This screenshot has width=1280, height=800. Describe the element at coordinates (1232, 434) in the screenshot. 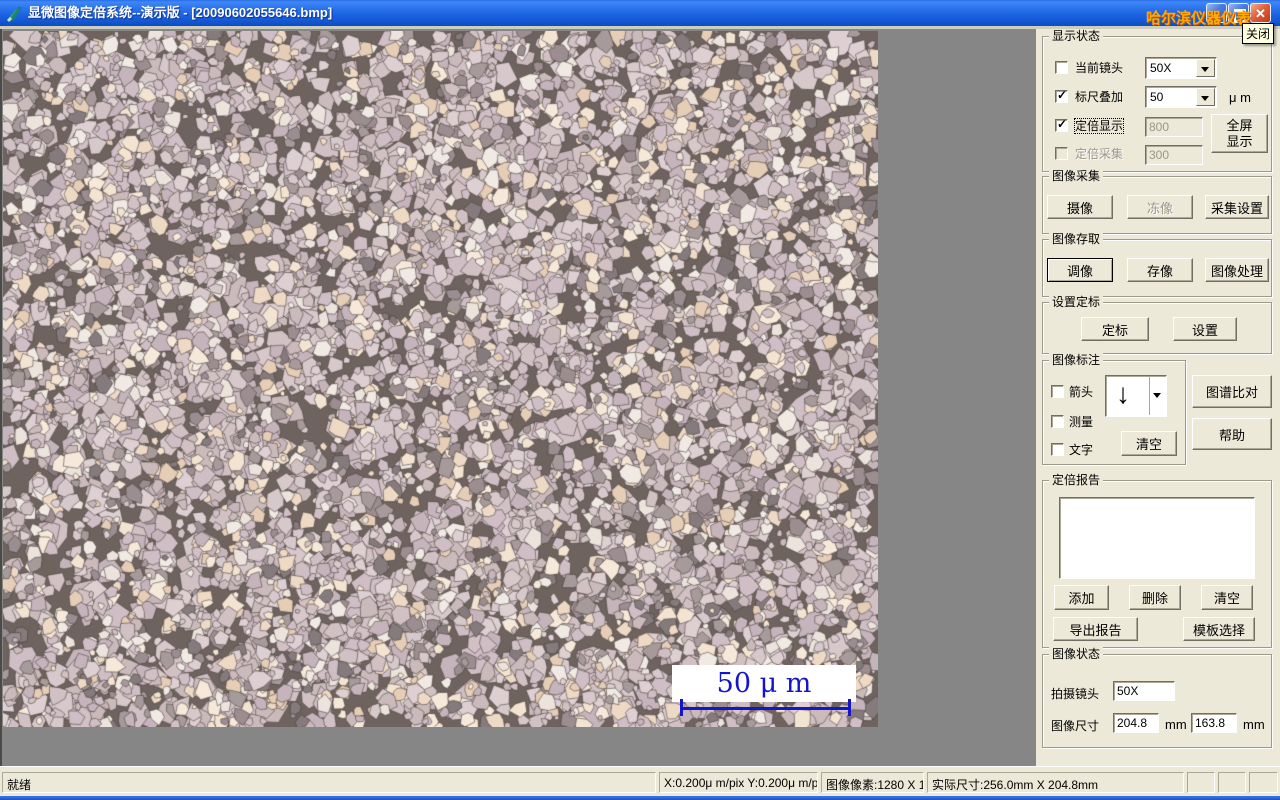

I see `help-button: 帮助` at that location.